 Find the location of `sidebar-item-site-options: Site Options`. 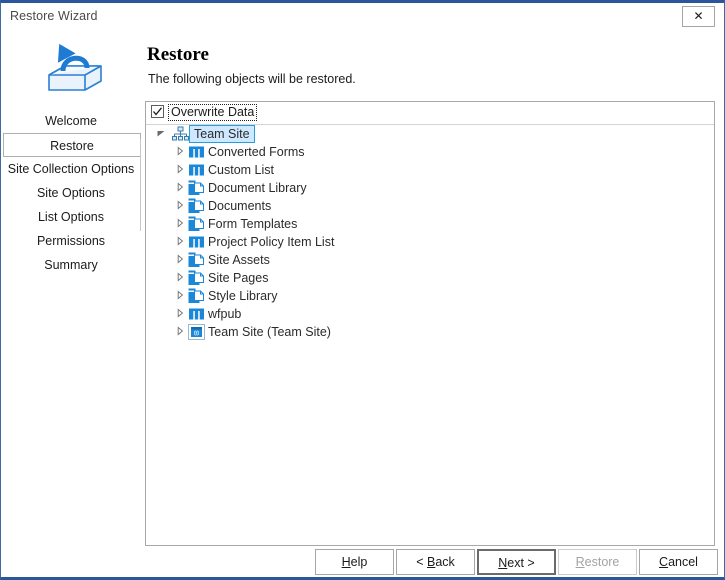

sidebar-item-site-options: Site Options is located at coordinates (71, 193).